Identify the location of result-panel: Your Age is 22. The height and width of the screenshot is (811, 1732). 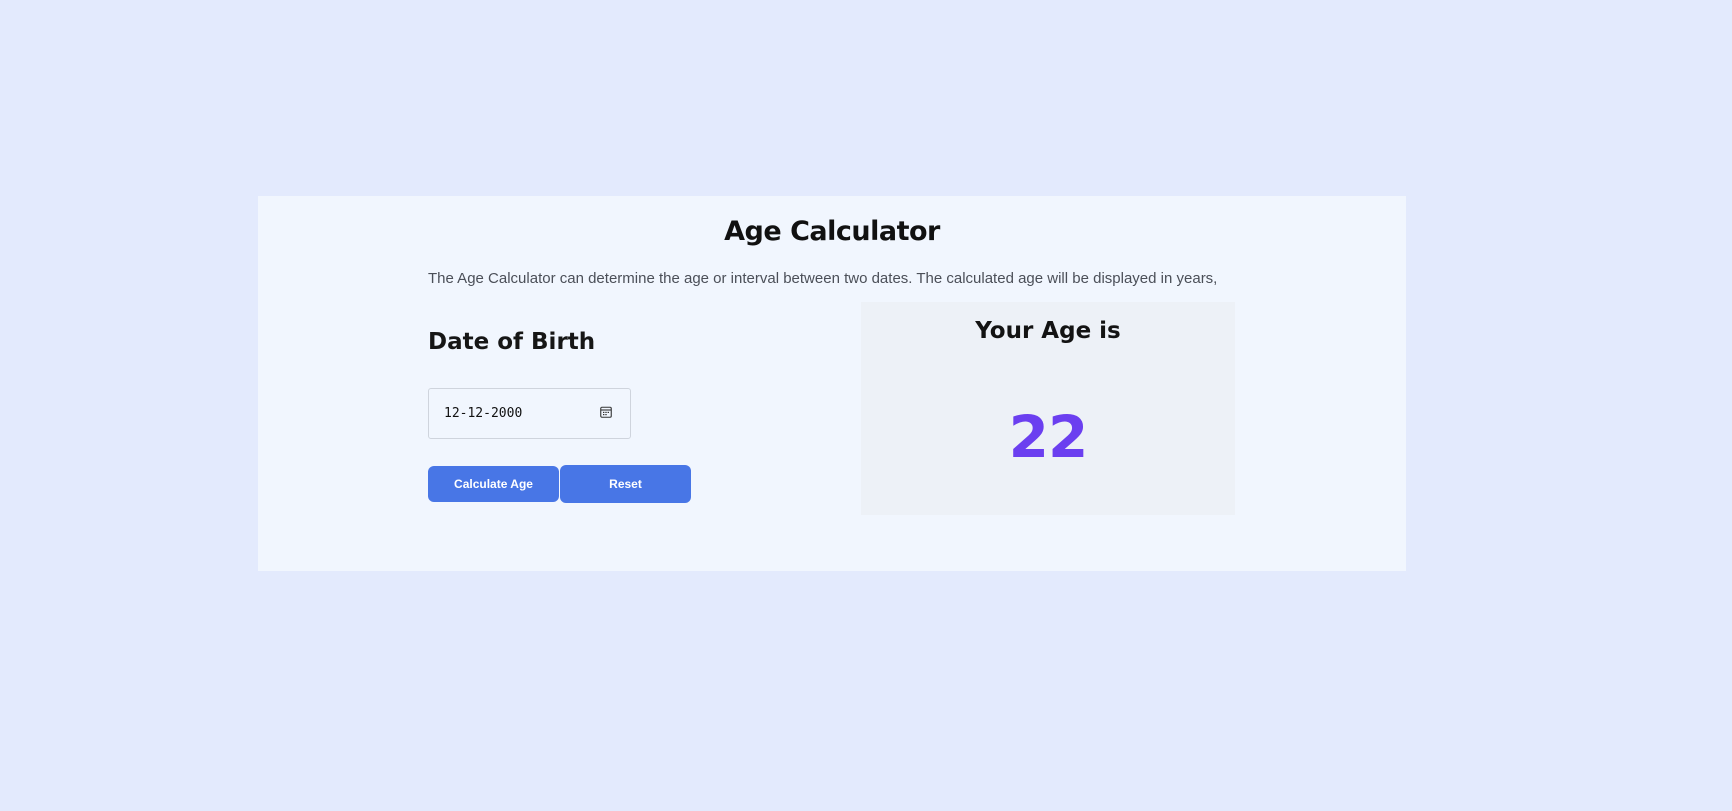
(1048, 408).